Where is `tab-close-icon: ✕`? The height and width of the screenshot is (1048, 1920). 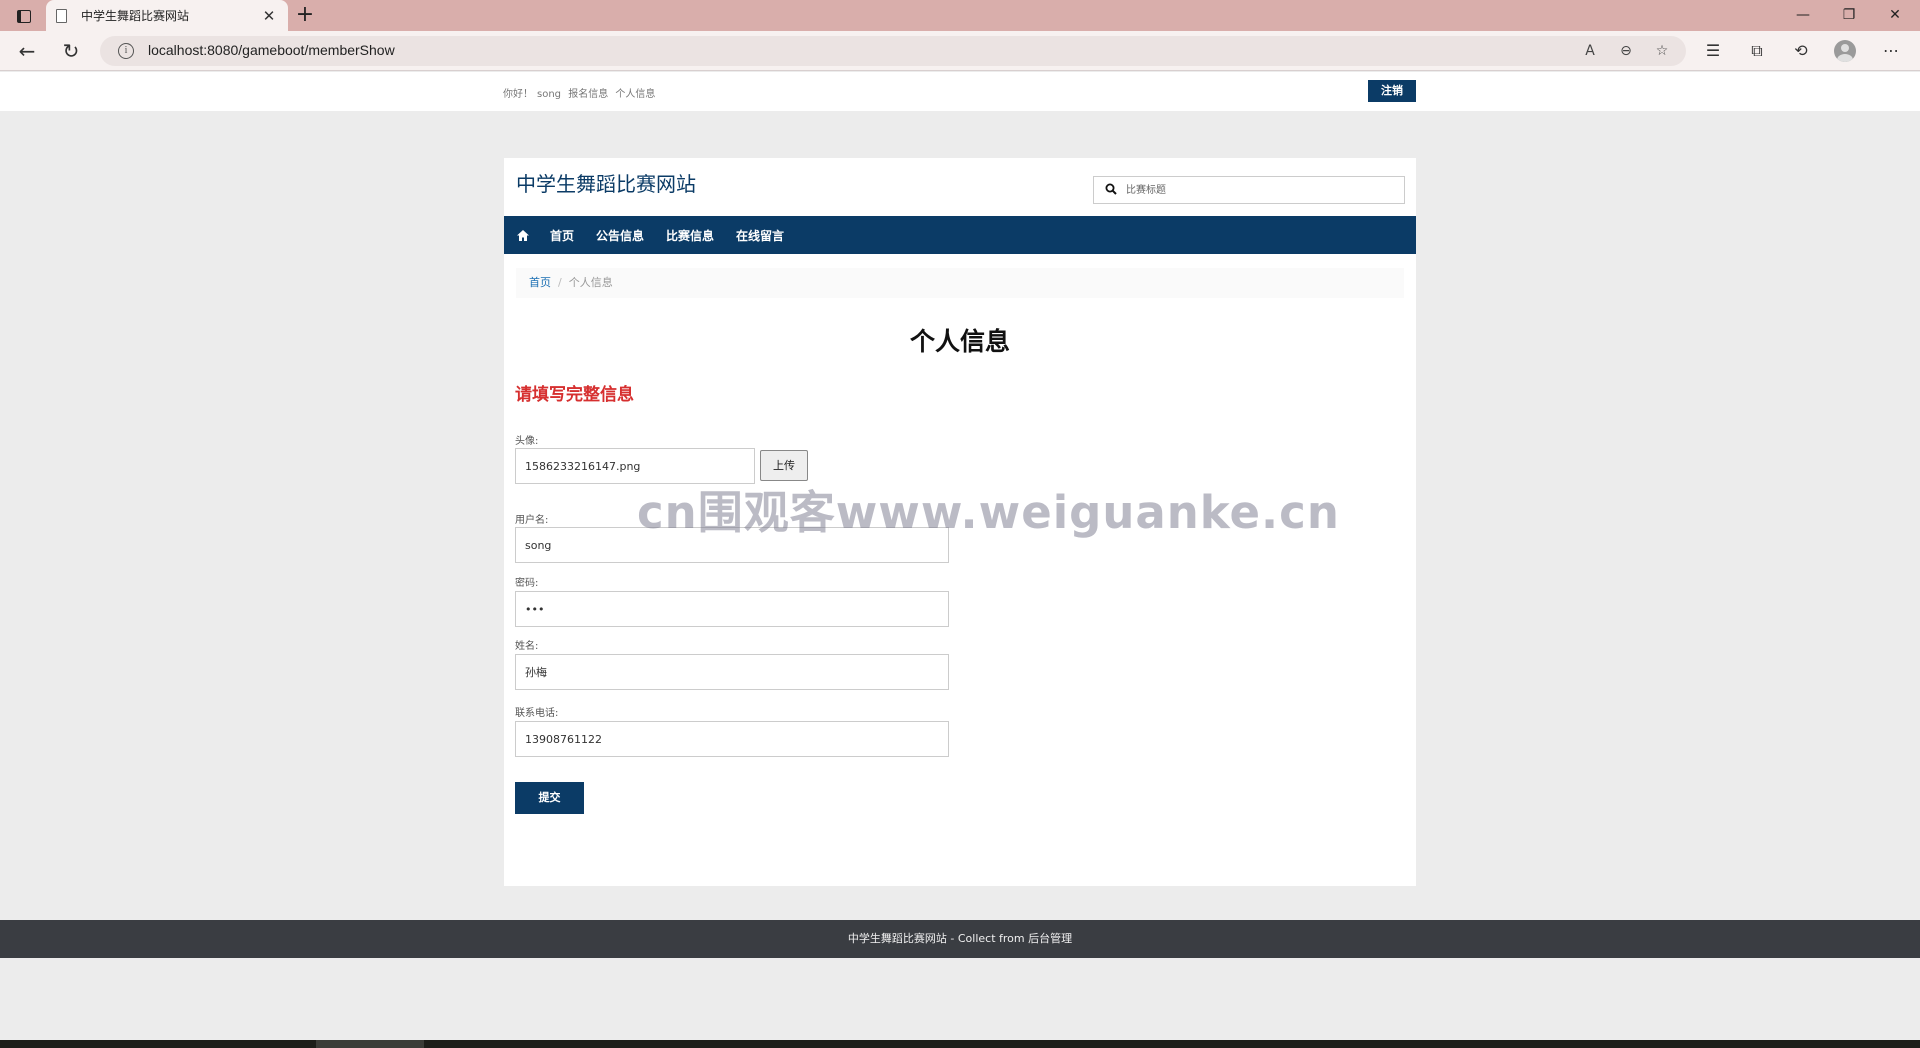
tab-close-icon: ✕ is located at coordinates (269, 16).